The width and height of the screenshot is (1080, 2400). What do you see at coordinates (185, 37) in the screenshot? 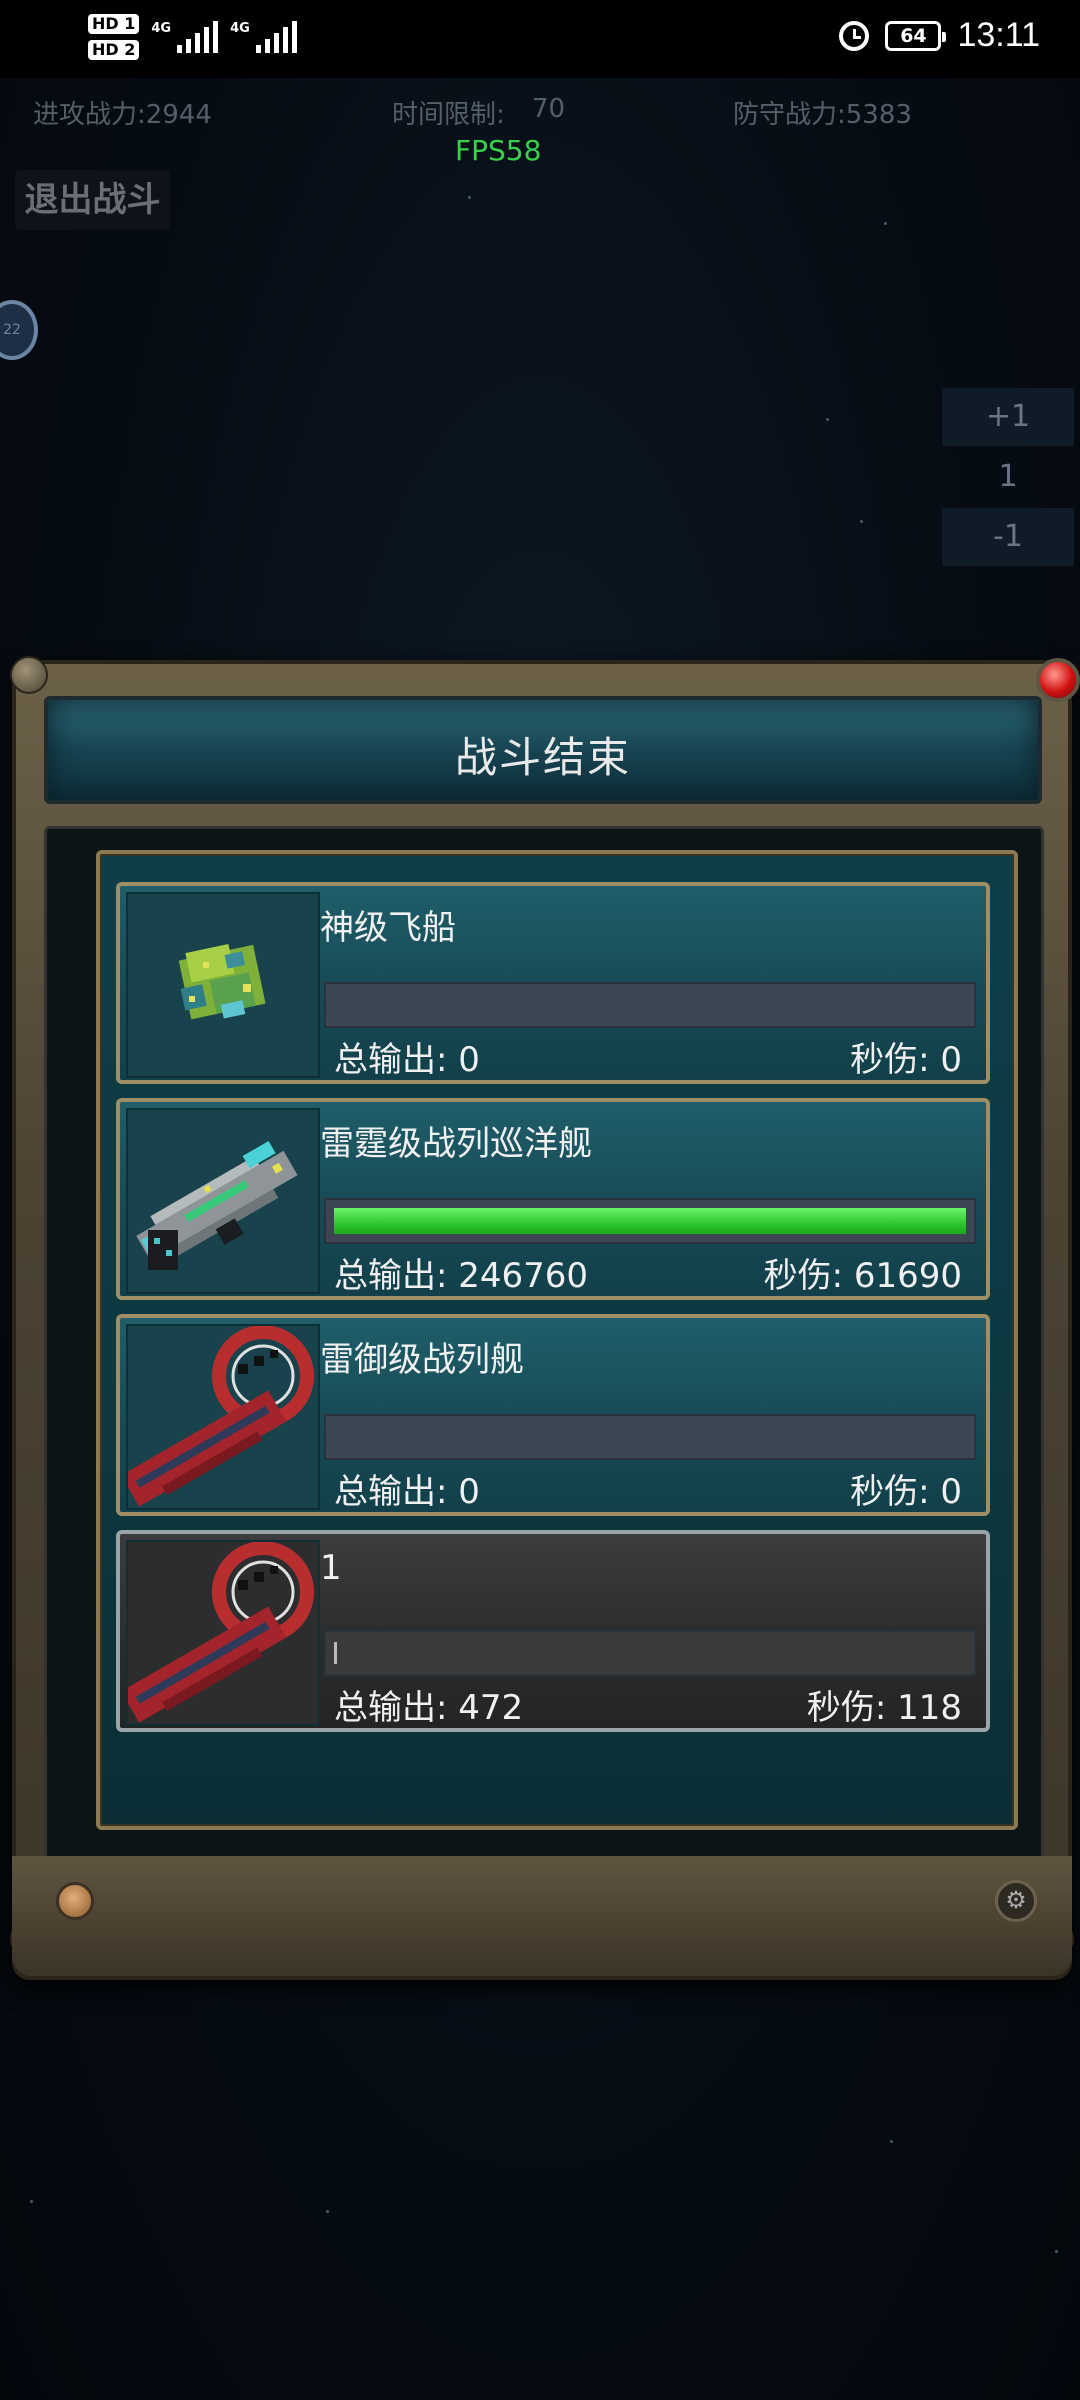
I see `signal-strength-icon: 4G` at bounding box center [185, 37].